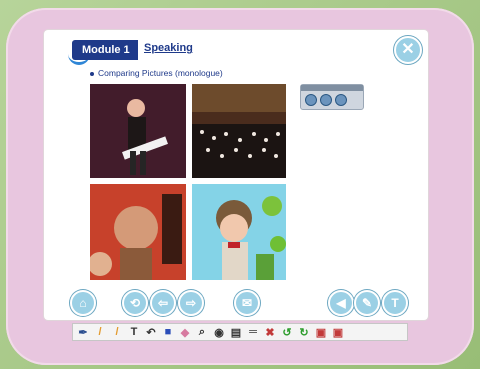 This screenshot has height=369, width=480. I want to click on edit-button: ✎, so click(367, 303).